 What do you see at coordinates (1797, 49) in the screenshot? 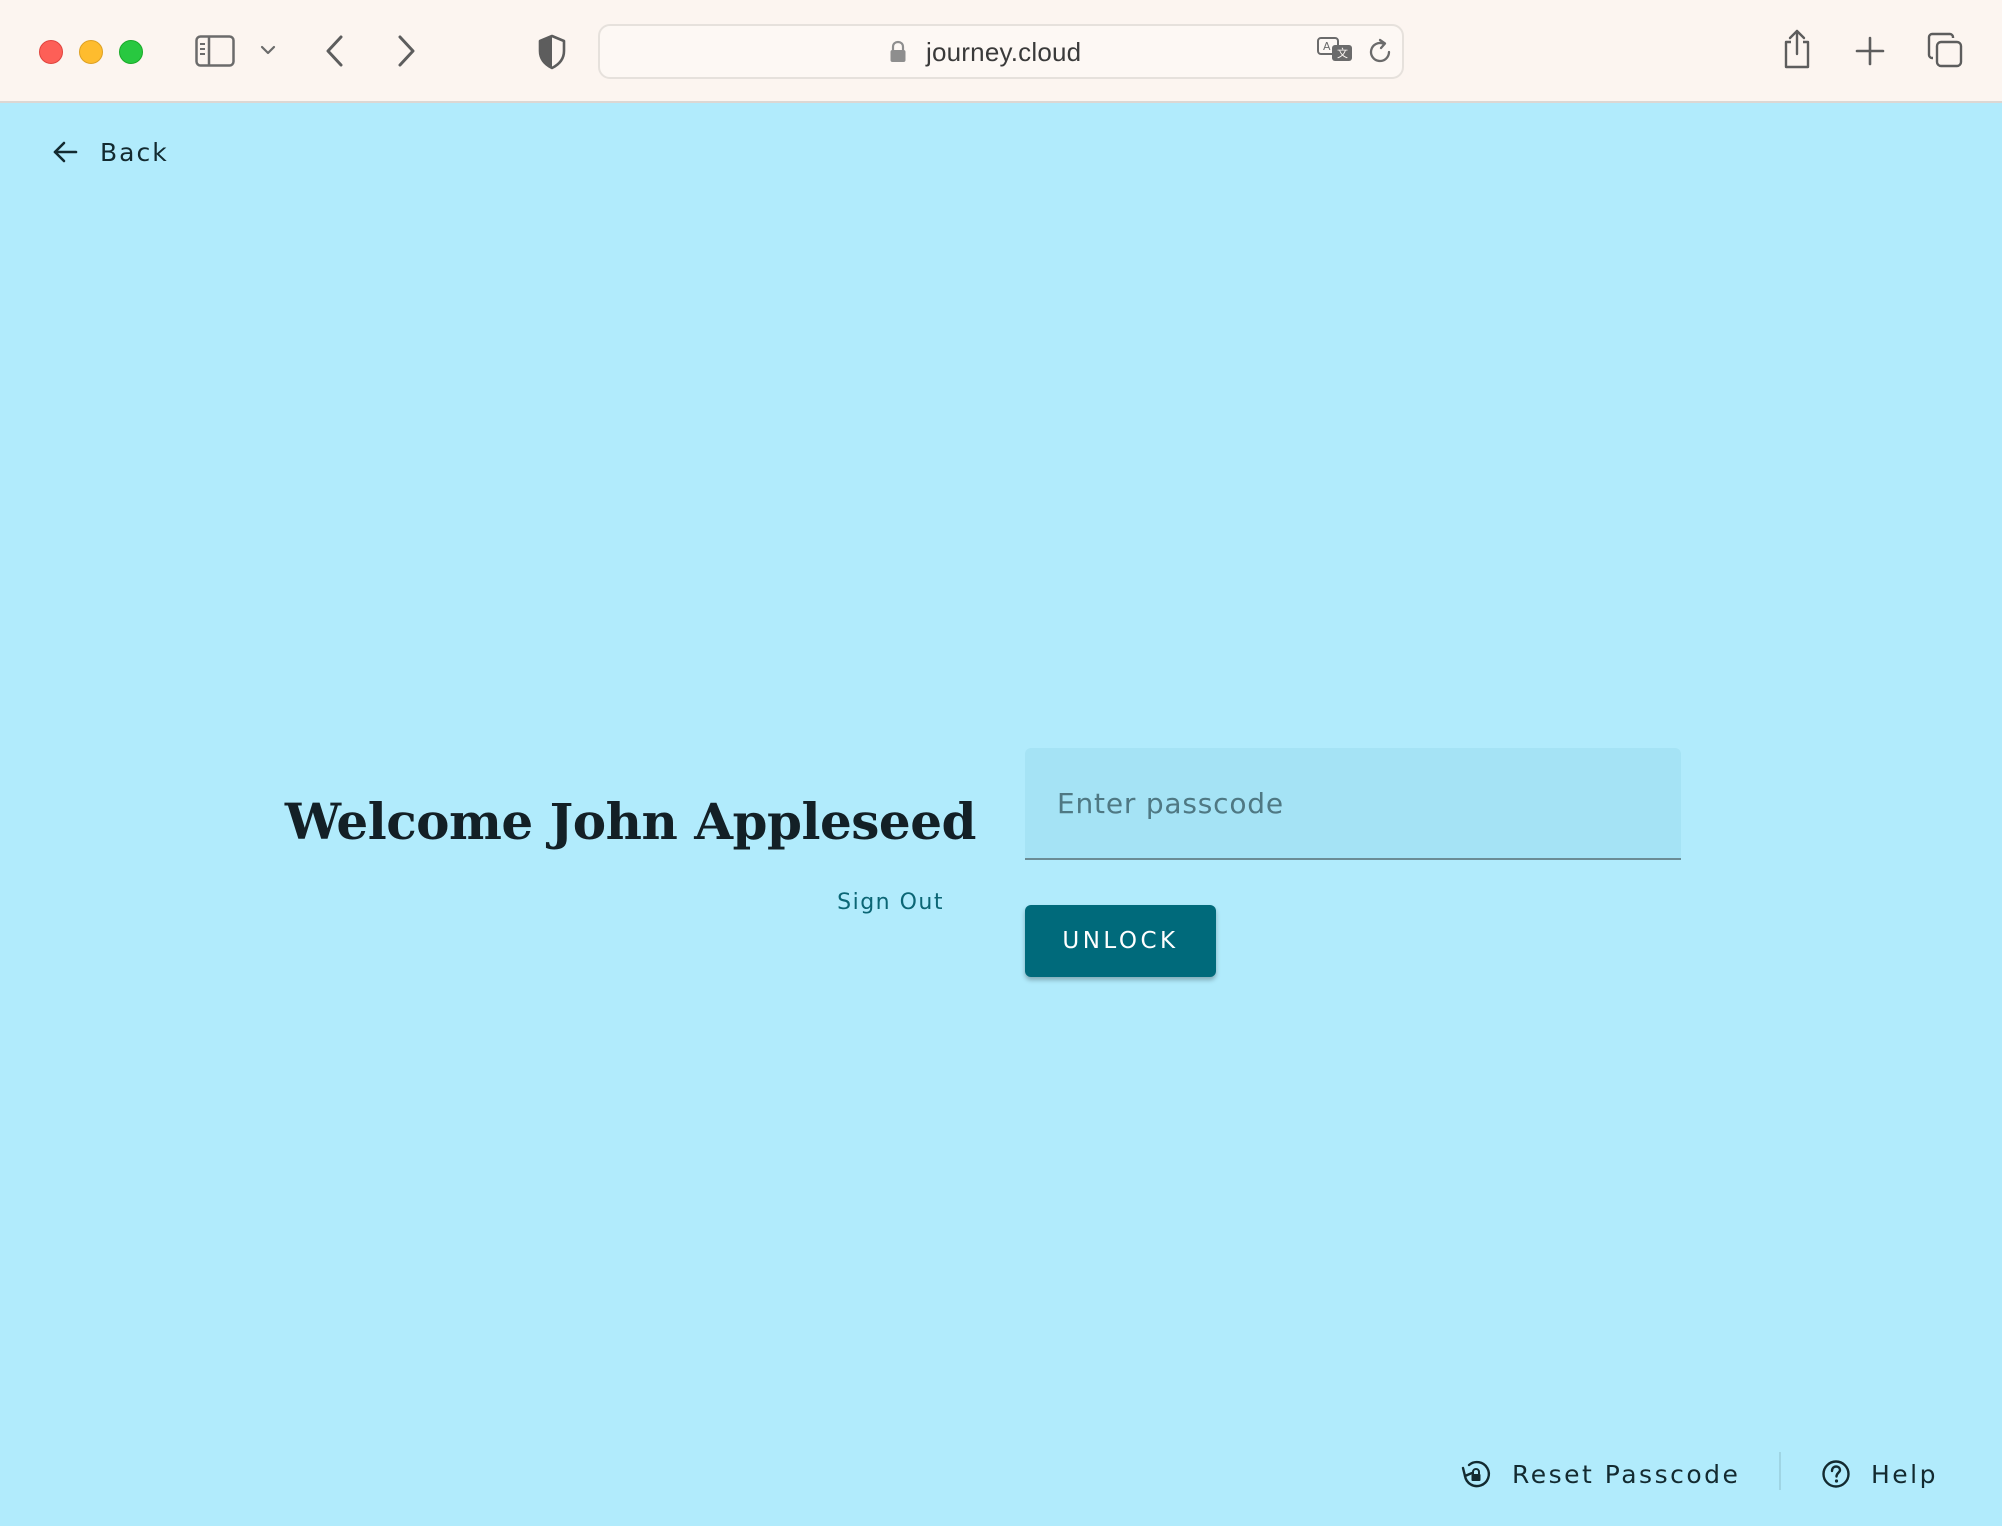
I see `share-icon` at bounding box center [1797, 49].